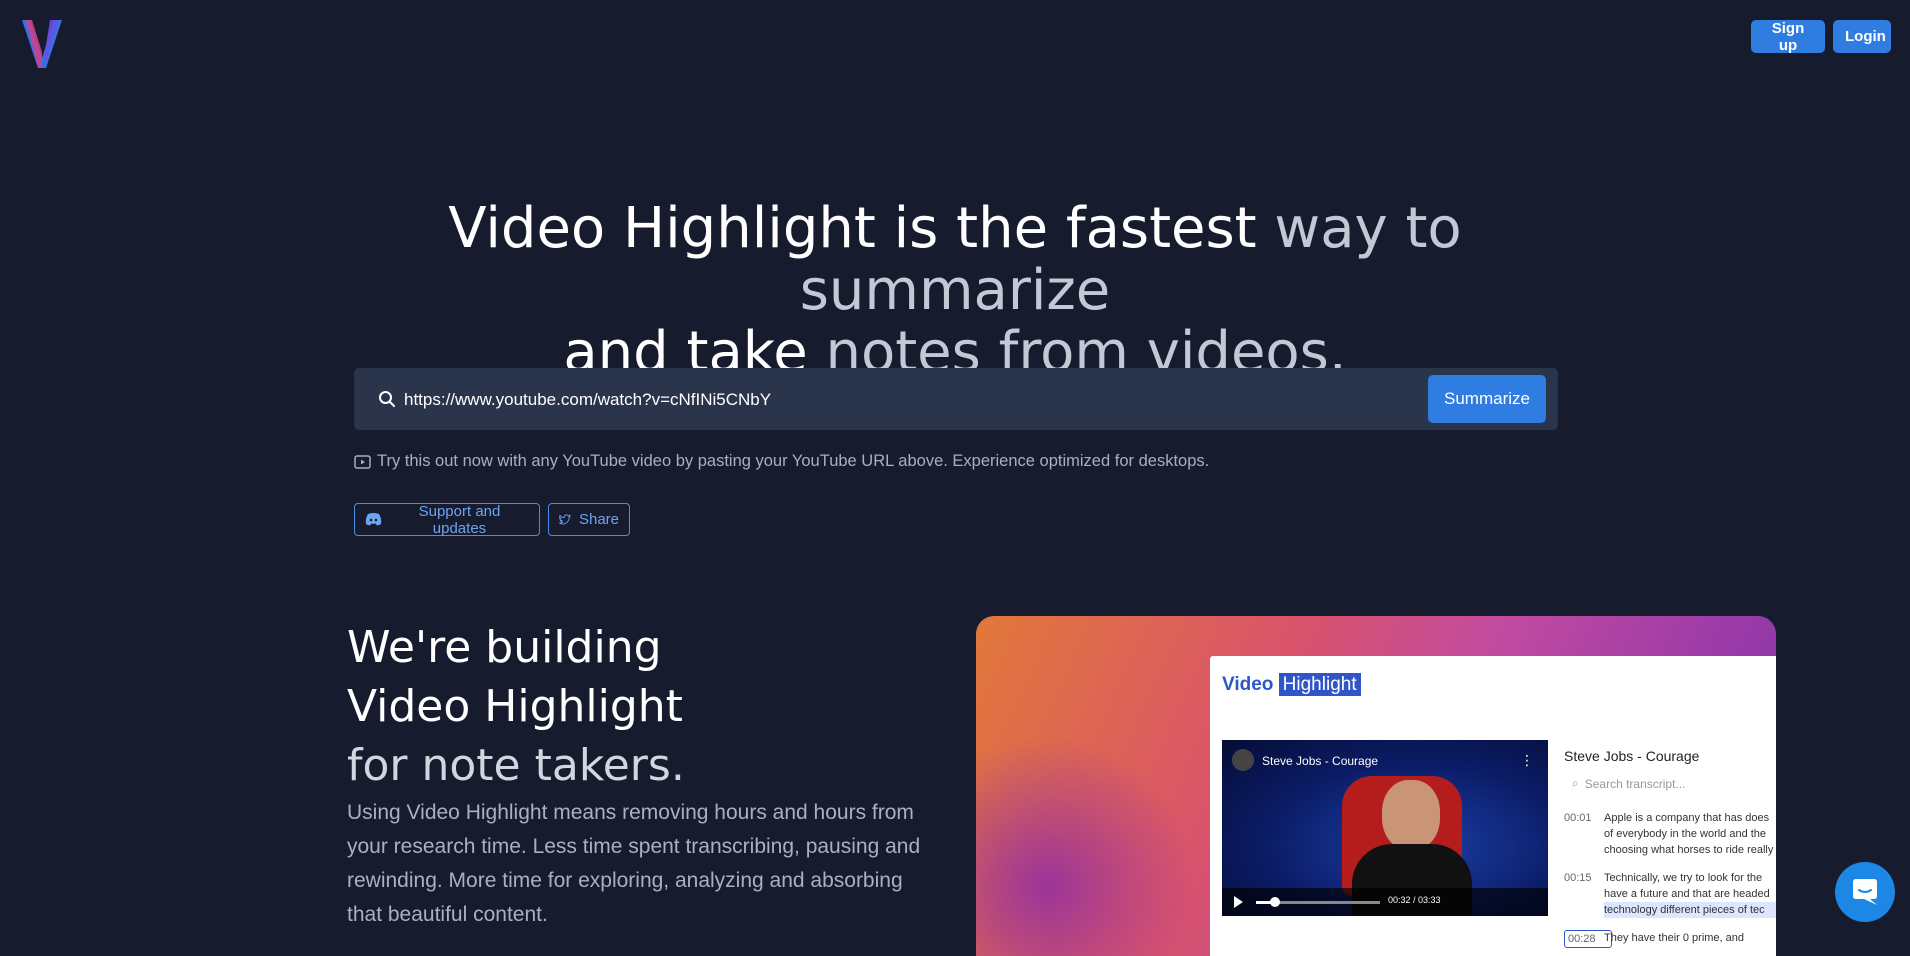  Describe the element at coordinates (1683, 878) in the screenshot. I see `transcript-line: Technically, we try to look for the` at that location.